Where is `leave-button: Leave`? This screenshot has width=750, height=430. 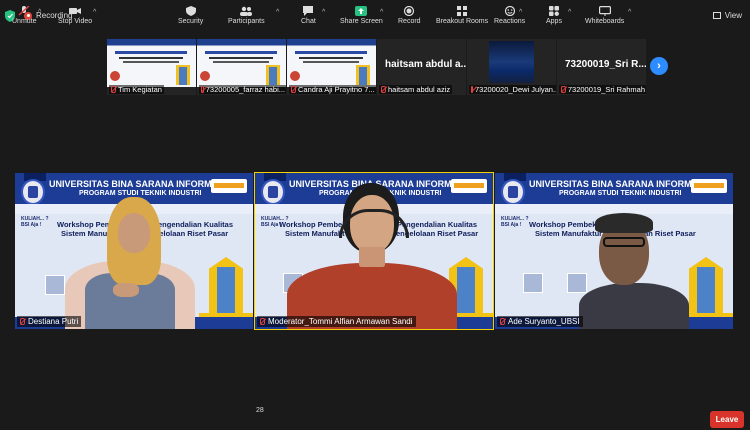
leave-button: Leave is located at coordinates (727, 419).